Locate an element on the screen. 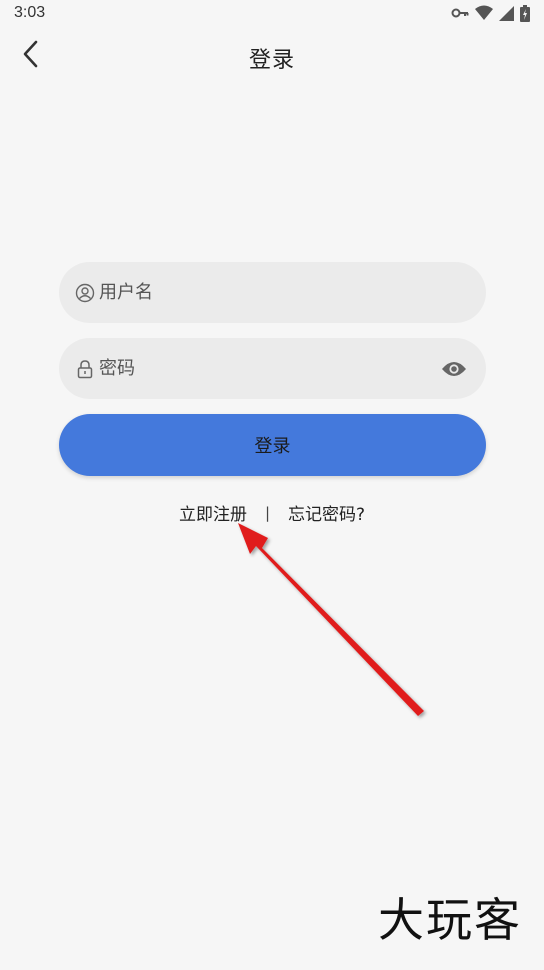 The width and height of the screenshot is (544, 970). username-field is located at coordinates (272, 292).